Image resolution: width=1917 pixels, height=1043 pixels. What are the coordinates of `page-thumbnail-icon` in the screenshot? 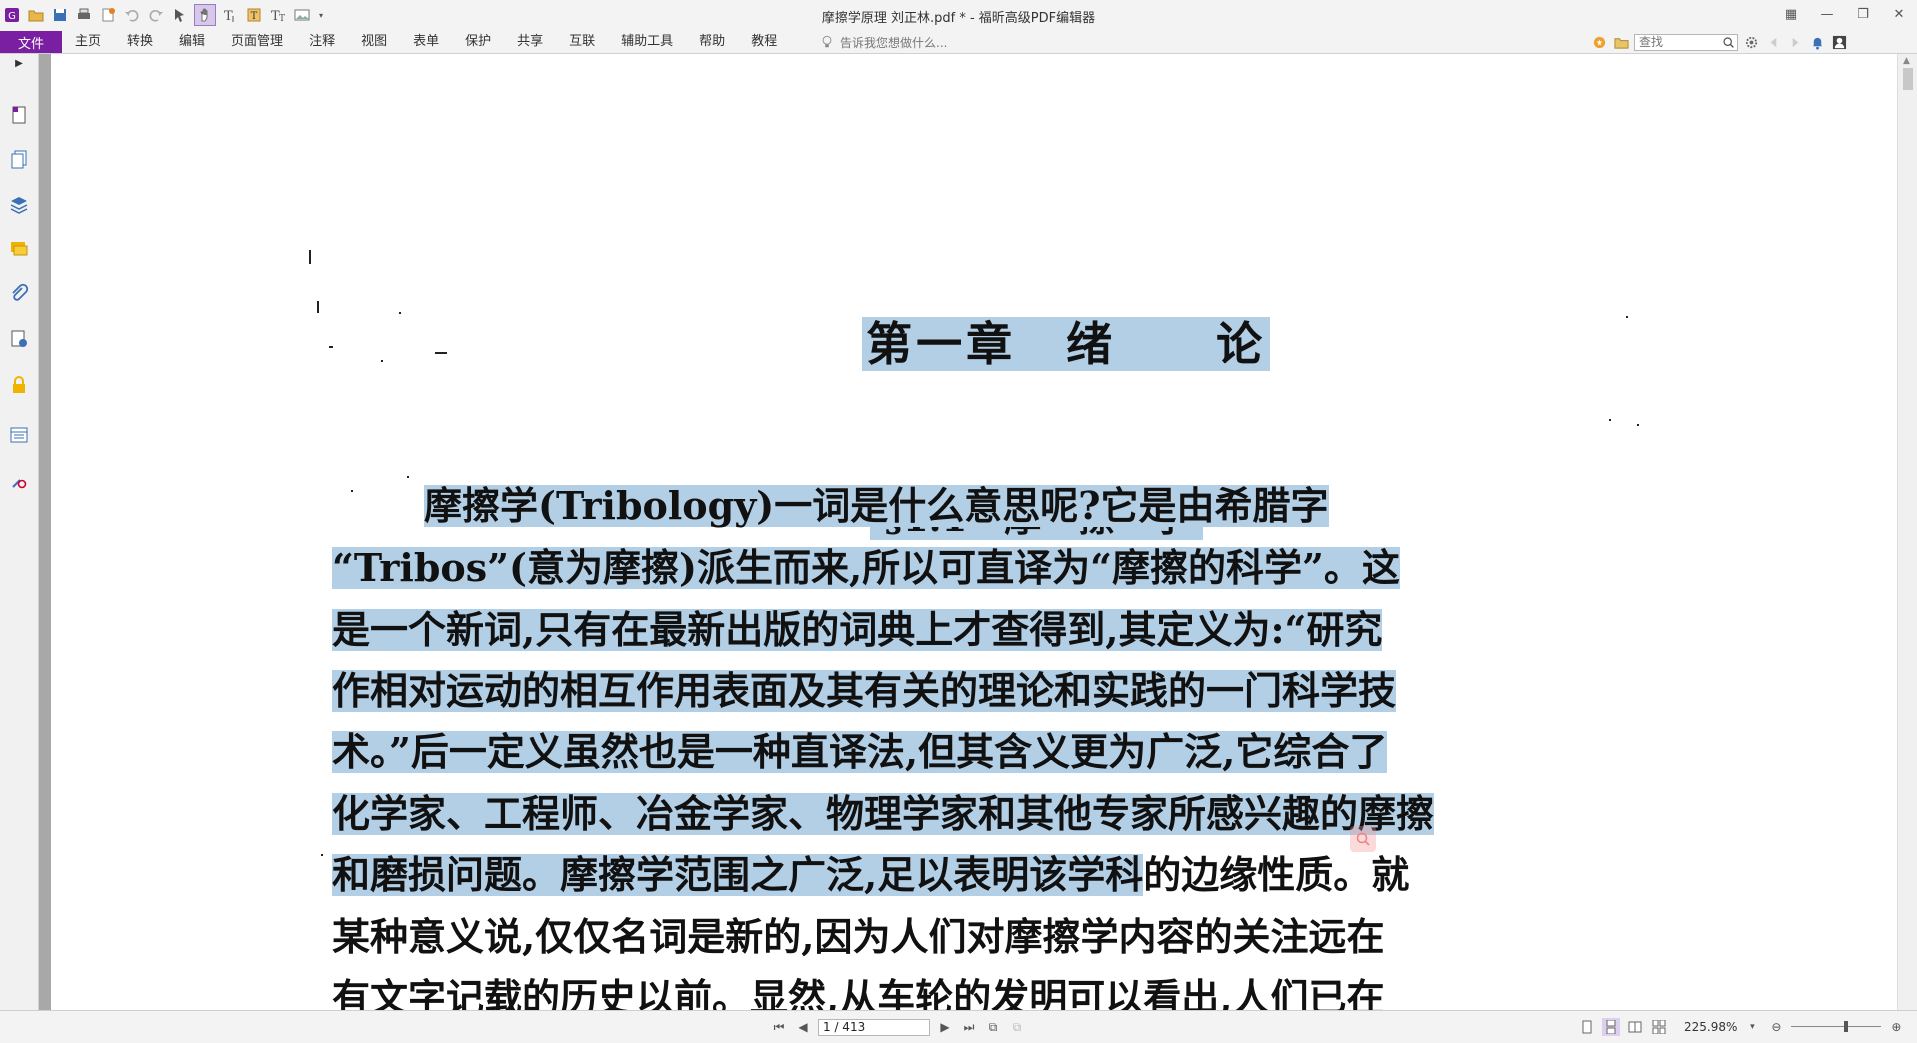 It's located at (19, 115).